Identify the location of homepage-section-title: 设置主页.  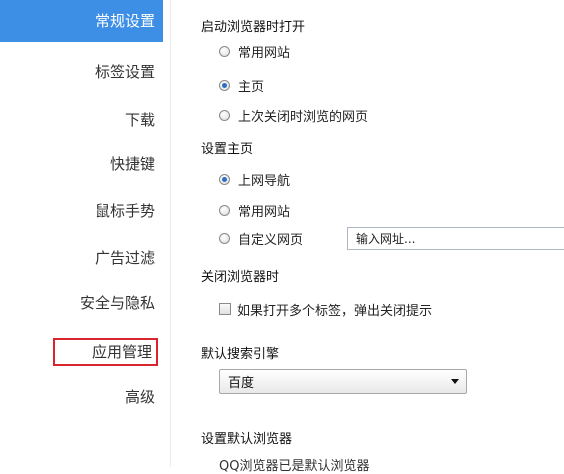
(227, 149).